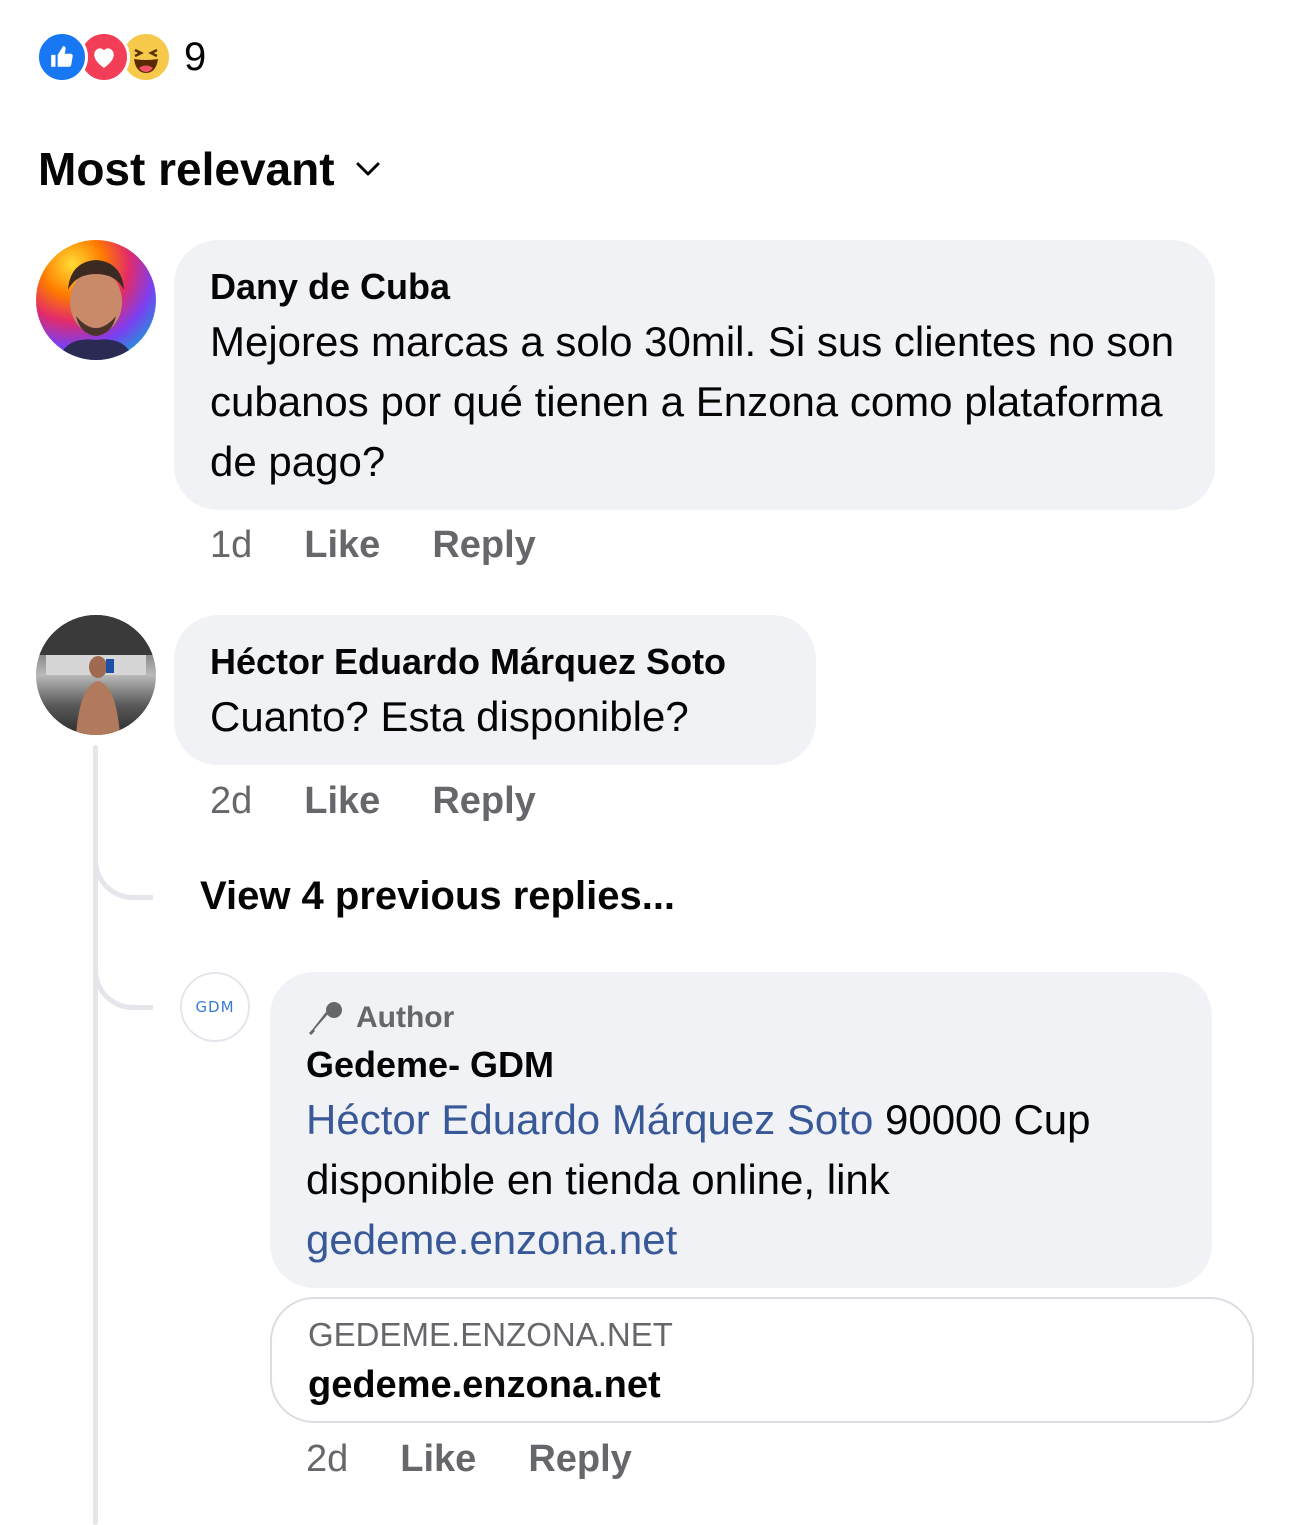  I want to click on author-badge-label: Author, so click(405, 1017).